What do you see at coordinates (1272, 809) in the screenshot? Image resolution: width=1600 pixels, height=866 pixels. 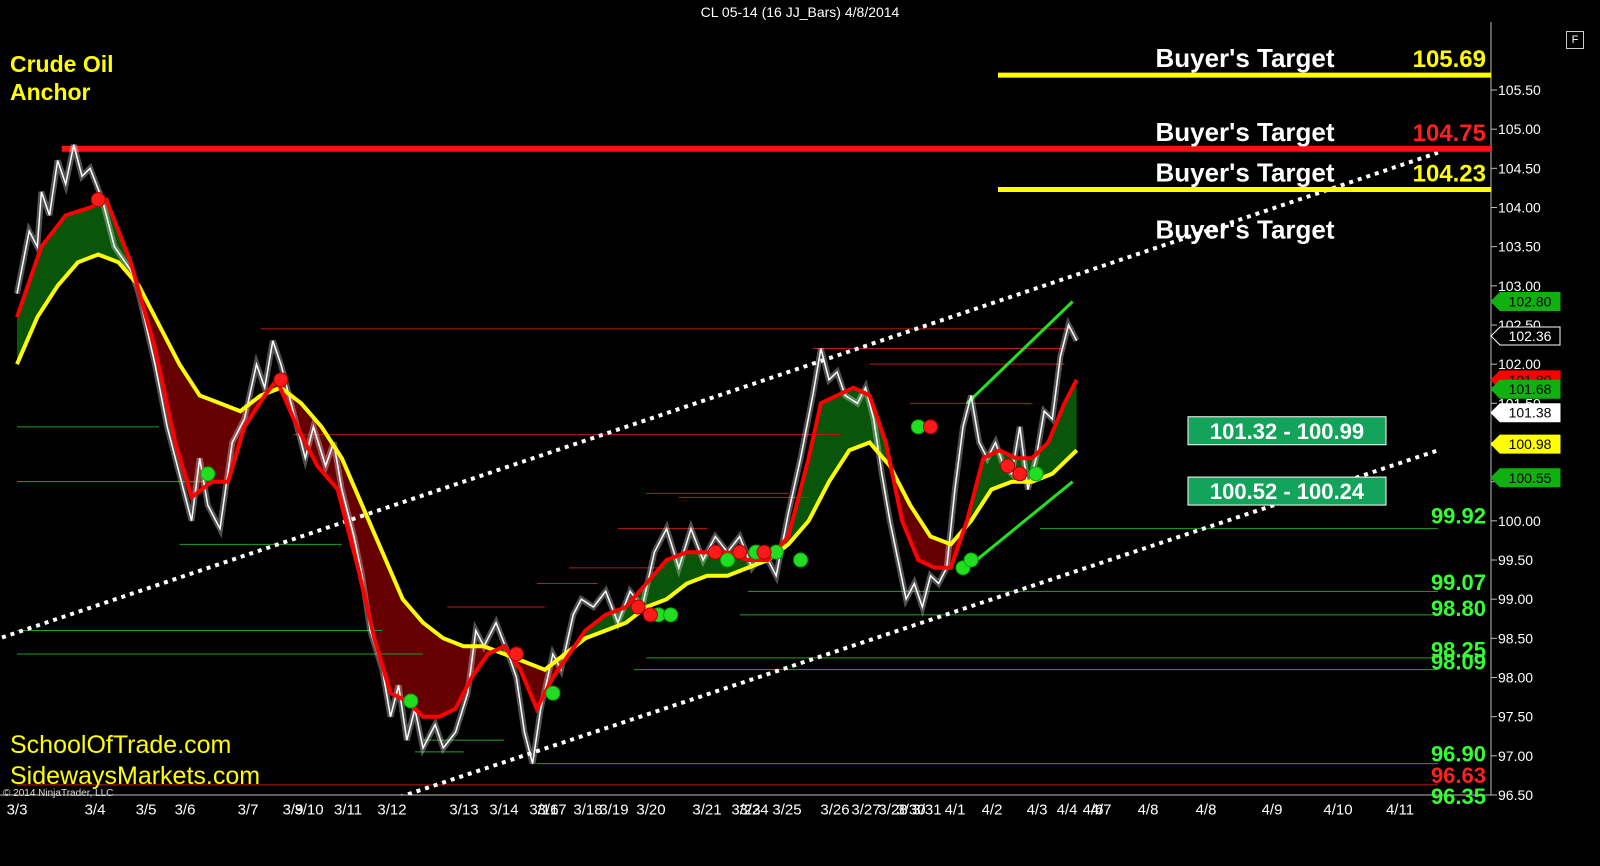 I see `x-tick-label-33: 4/9` at bounding box center [1272, 809].